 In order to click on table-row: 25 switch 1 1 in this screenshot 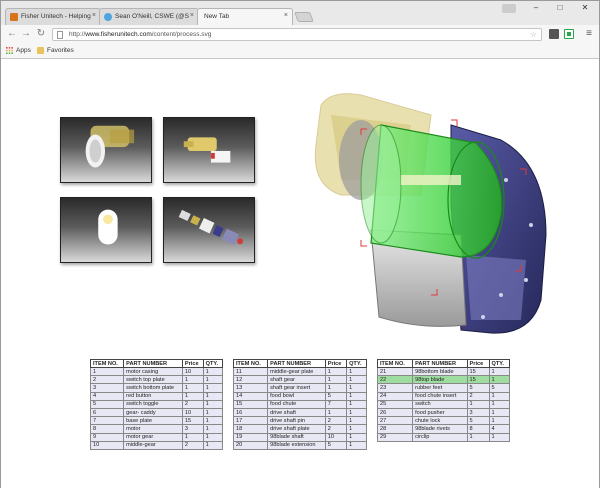, I will do `click(443, 404)`.